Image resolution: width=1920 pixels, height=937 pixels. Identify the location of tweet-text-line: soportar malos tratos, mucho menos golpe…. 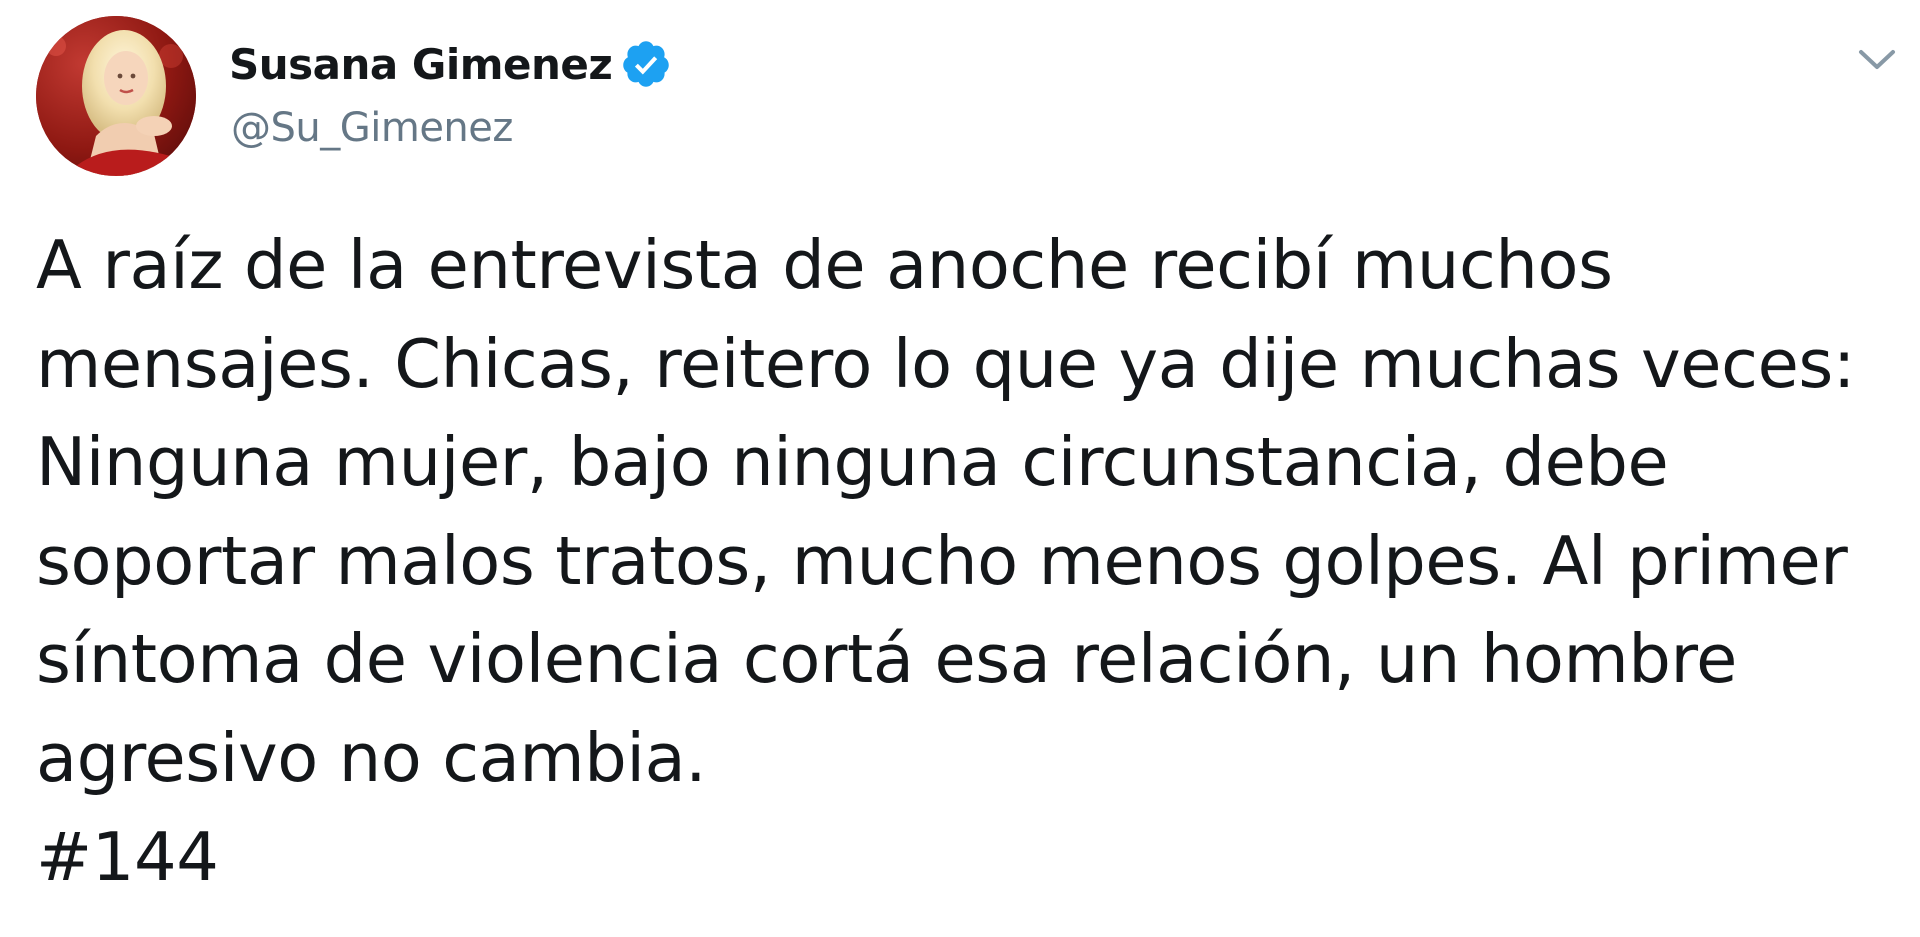
(942, 560).